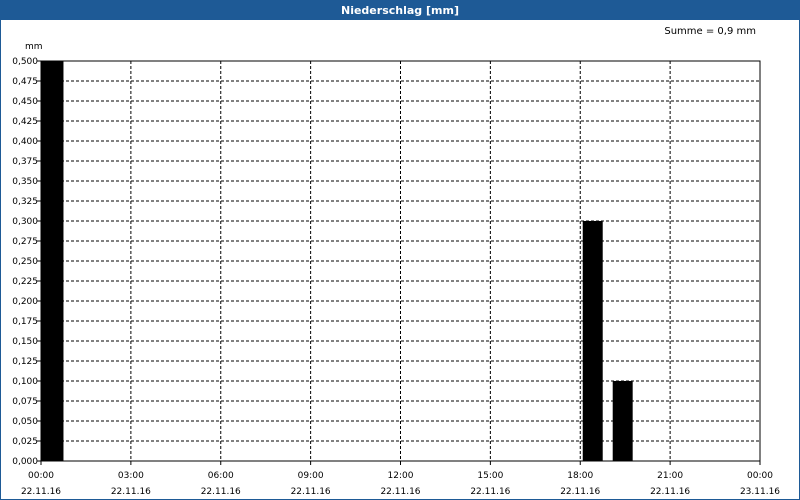 The height and width of the screenshot is (500, 800). What do you see at coordinates (25, 422) in the screenshot?
I see `y-tick-label: 0,050` at bounding box center [25, 422].